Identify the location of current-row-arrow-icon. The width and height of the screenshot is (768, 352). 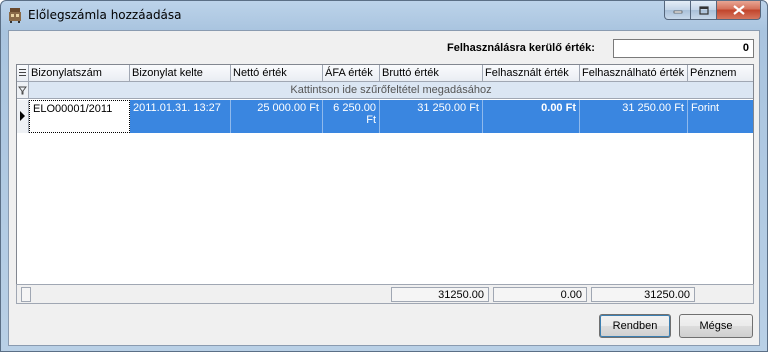
(22, 116).